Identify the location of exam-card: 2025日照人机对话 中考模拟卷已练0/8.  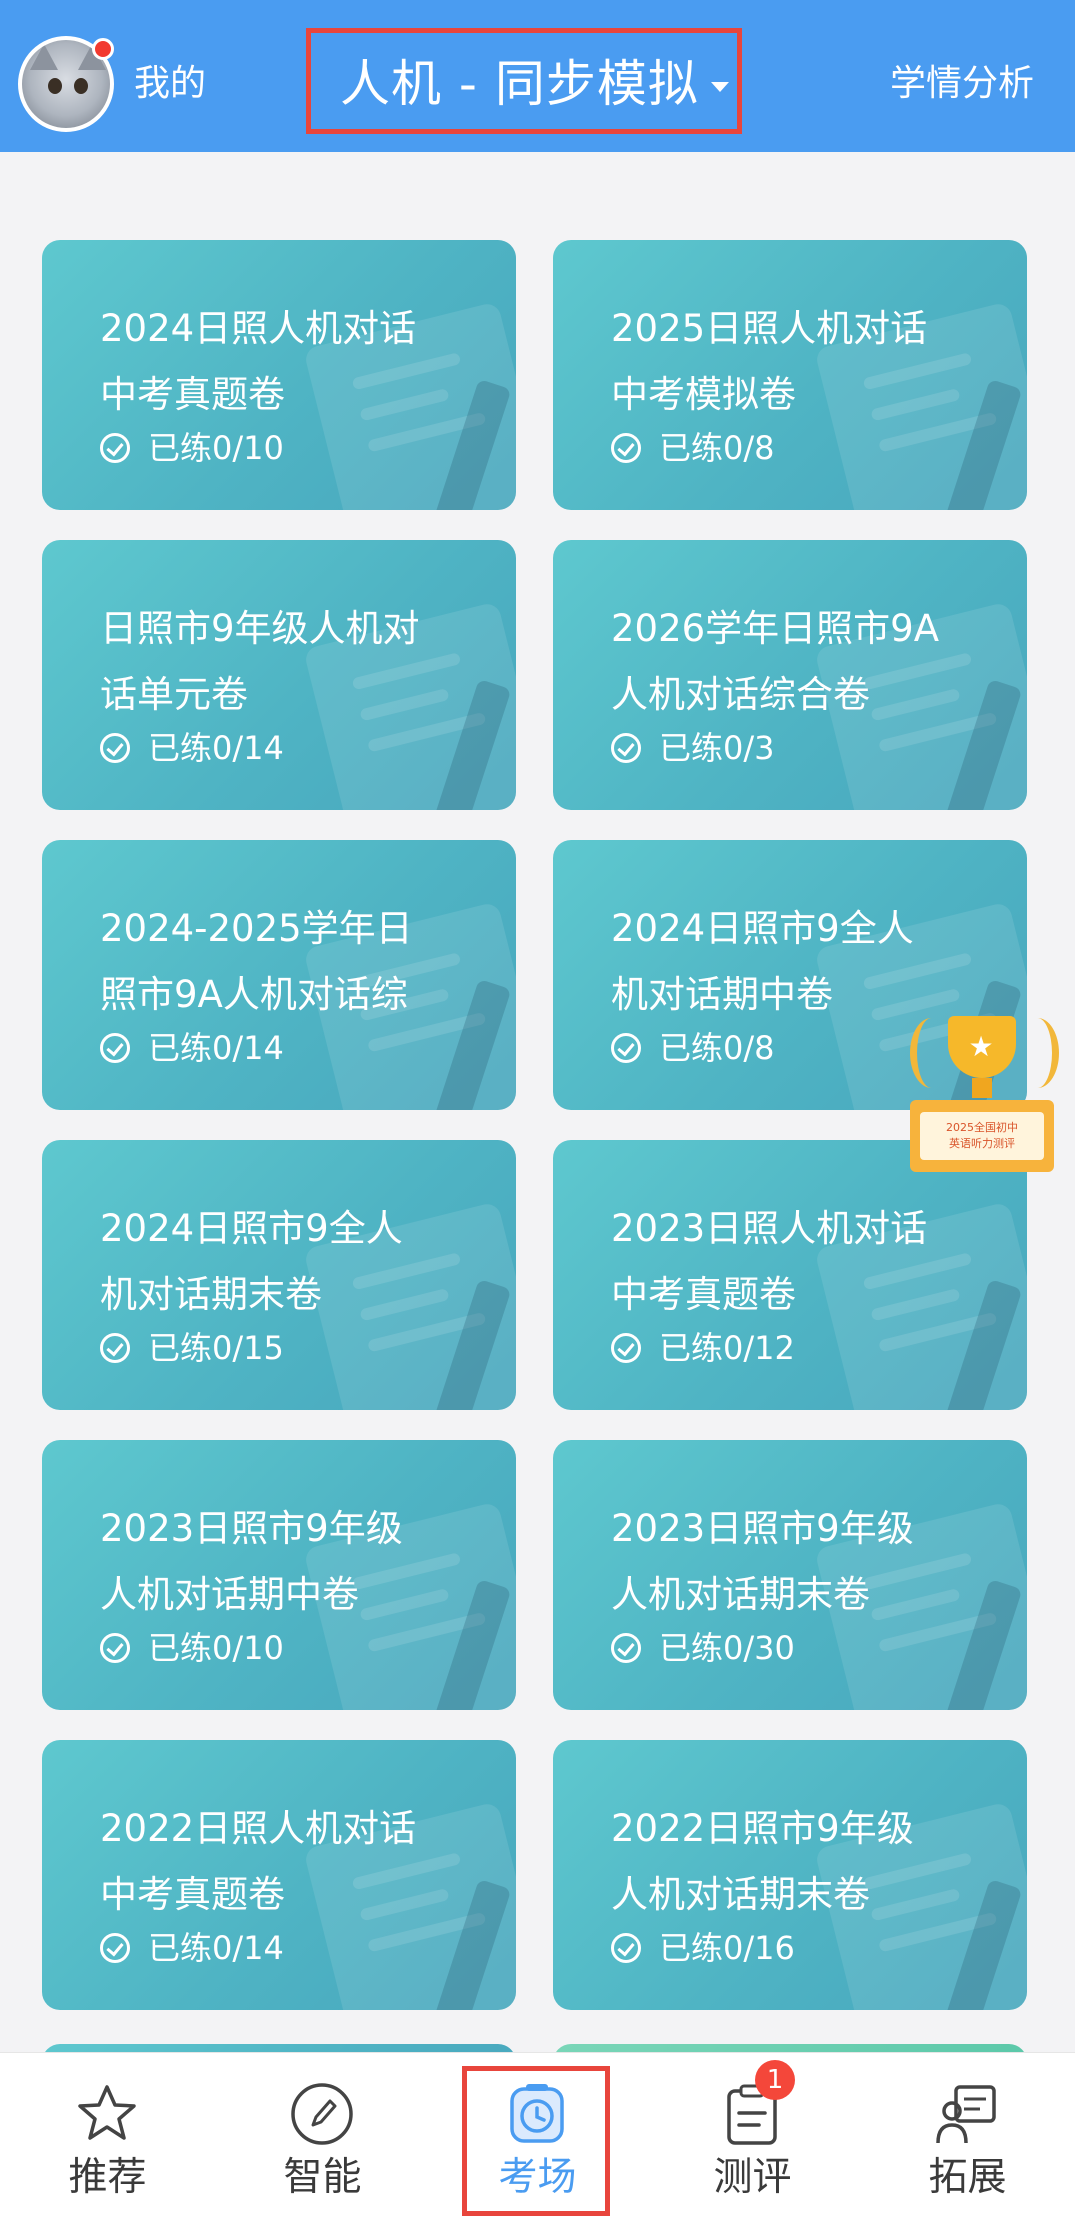
(790, 375).